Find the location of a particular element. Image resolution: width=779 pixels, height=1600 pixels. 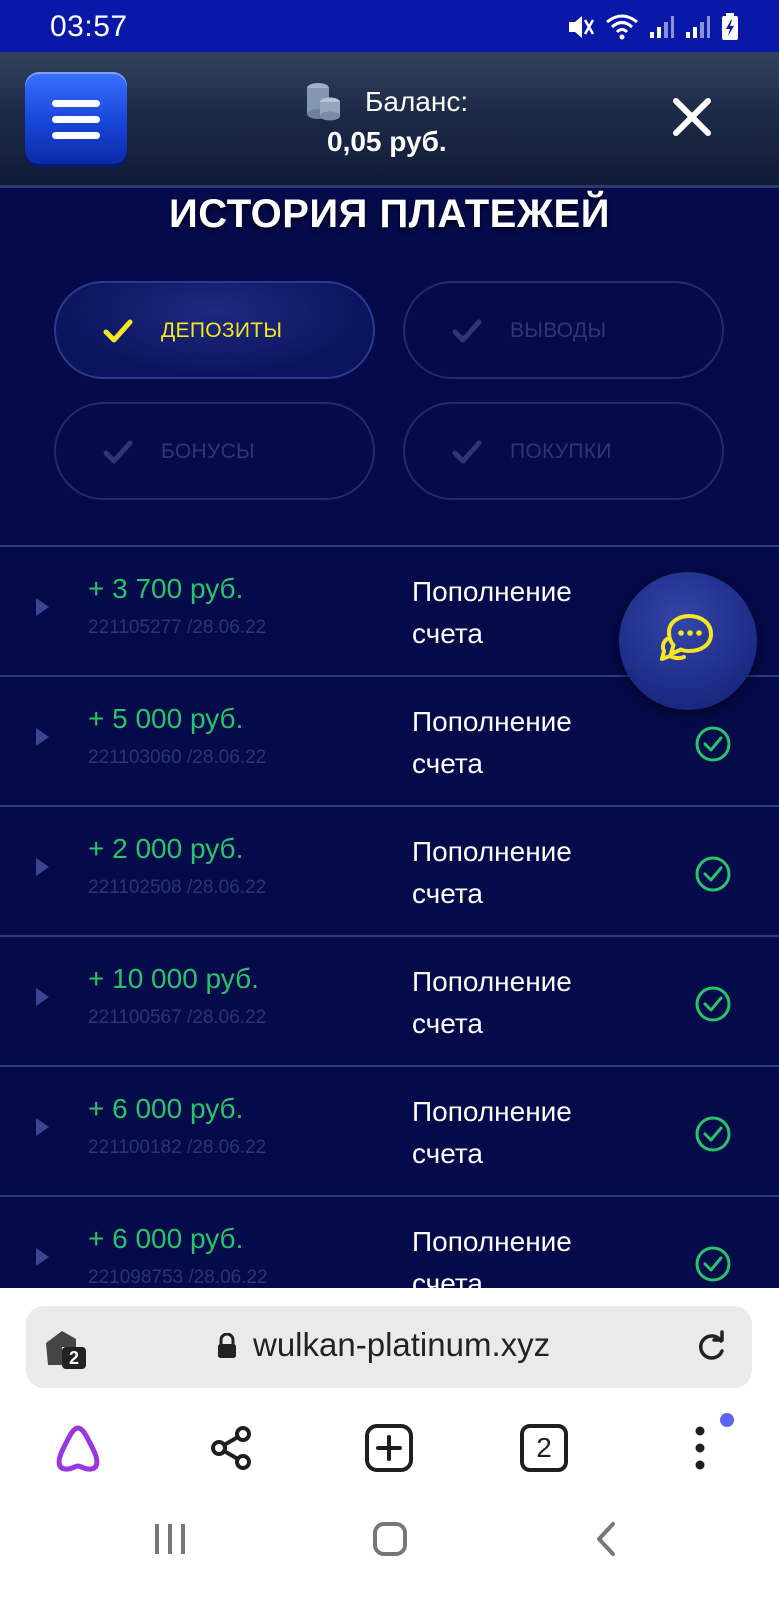

address-bar: 2 wulkan-platinum.xyz is located at coordinates (389, 1347).